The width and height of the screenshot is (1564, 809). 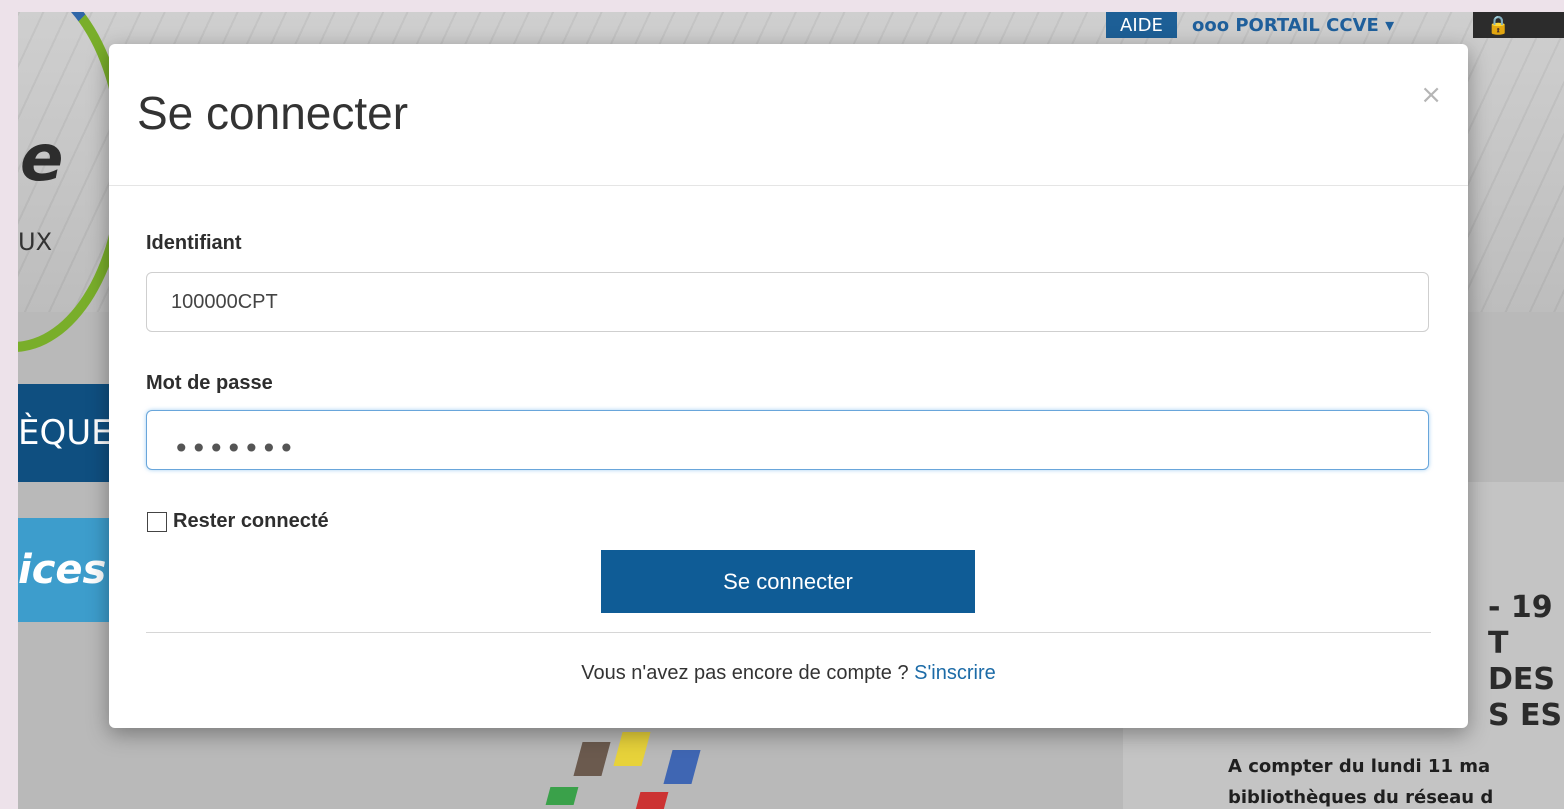 I want to click on password-input, so click(x=787, y=440).